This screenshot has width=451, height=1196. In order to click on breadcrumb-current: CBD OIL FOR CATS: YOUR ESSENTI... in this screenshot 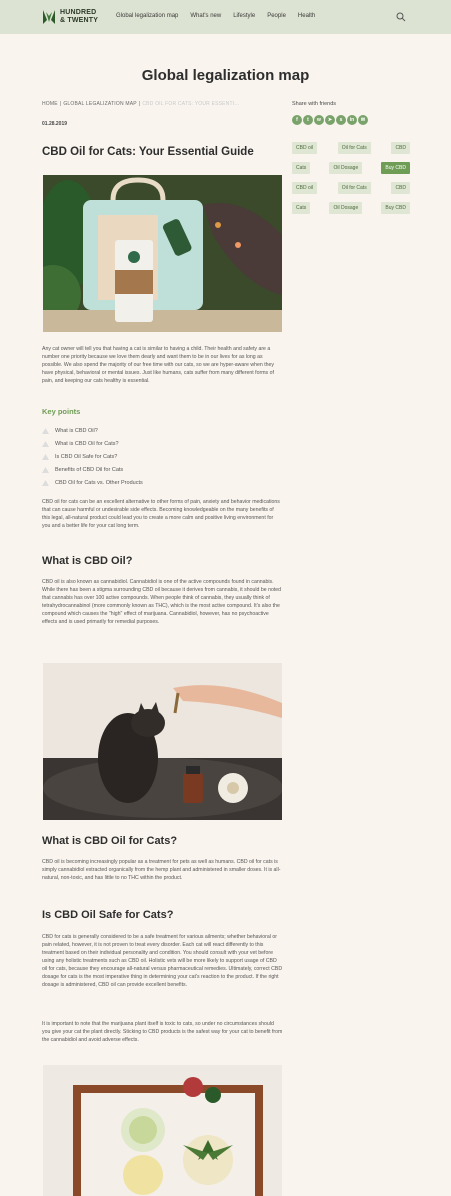, I will do `click(191, 104)`.